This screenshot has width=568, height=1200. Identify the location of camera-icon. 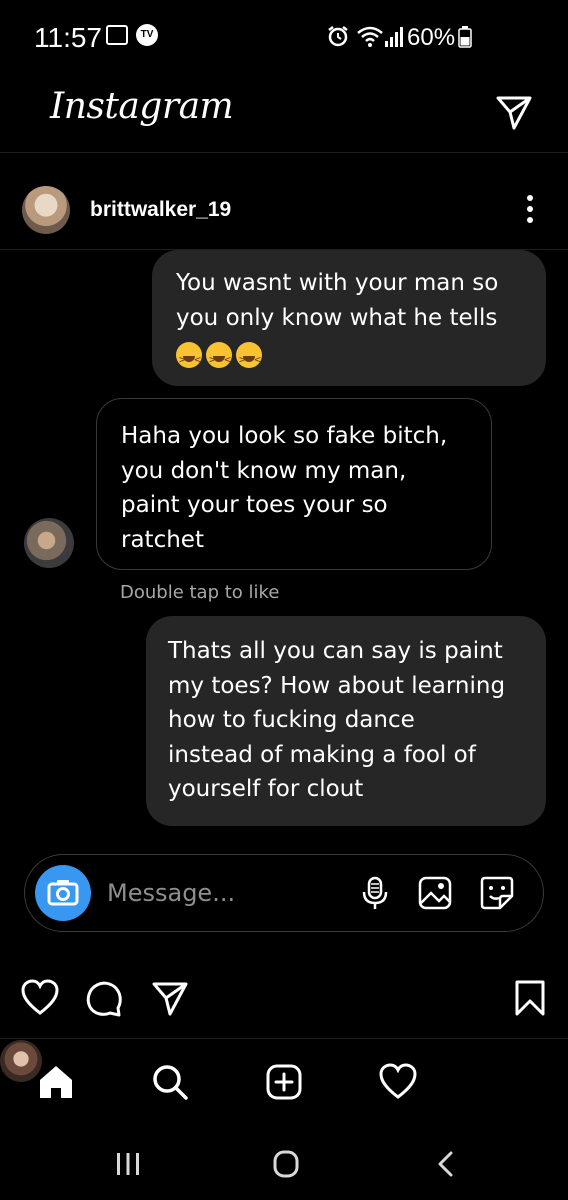
(63, 893).